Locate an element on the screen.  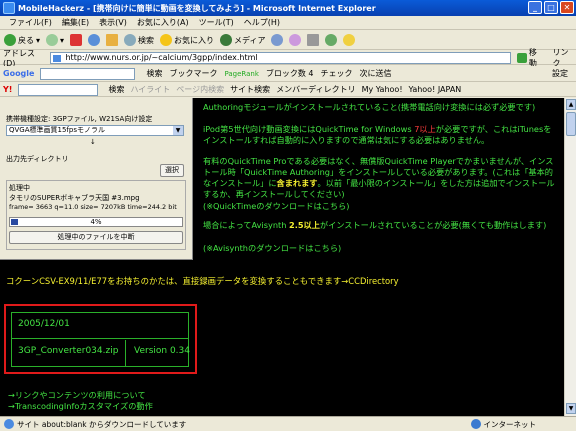
forward-arrow-icon is located at coordinates (52, 40).